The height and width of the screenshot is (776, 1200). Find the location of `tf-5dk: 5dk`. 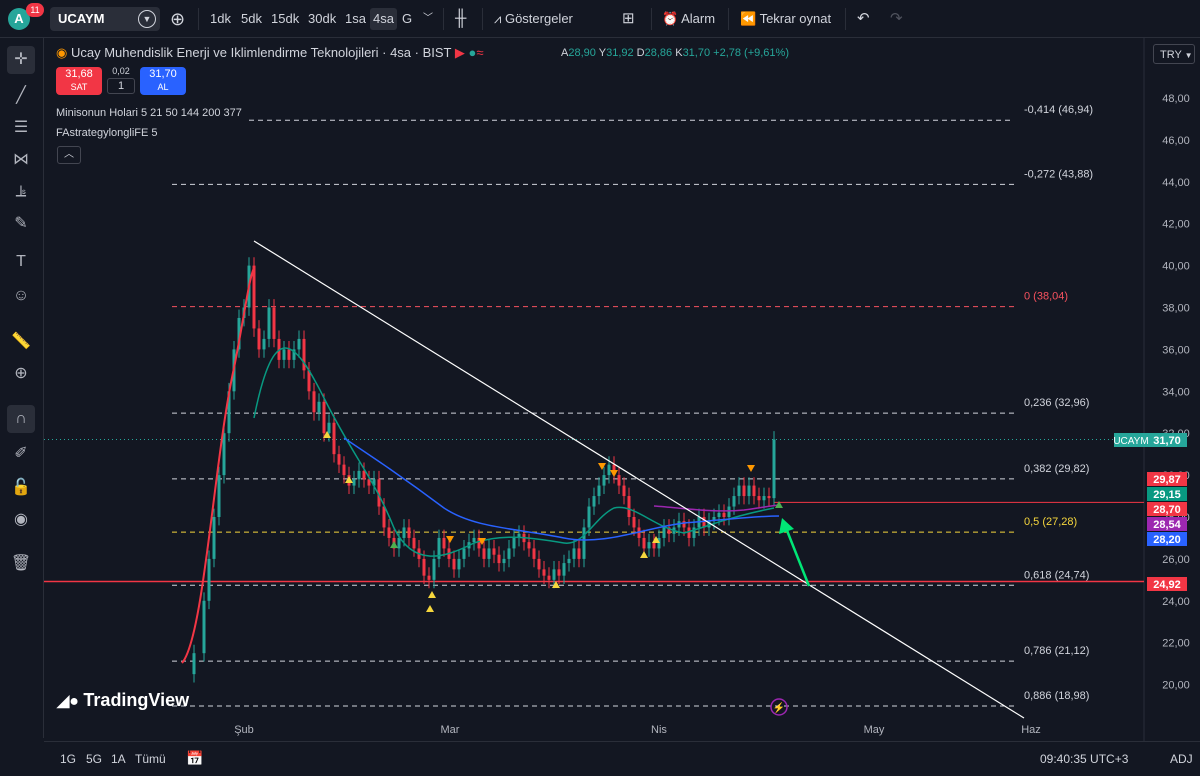

tf-5dk: 5dk is located at coordinates (251, 19).